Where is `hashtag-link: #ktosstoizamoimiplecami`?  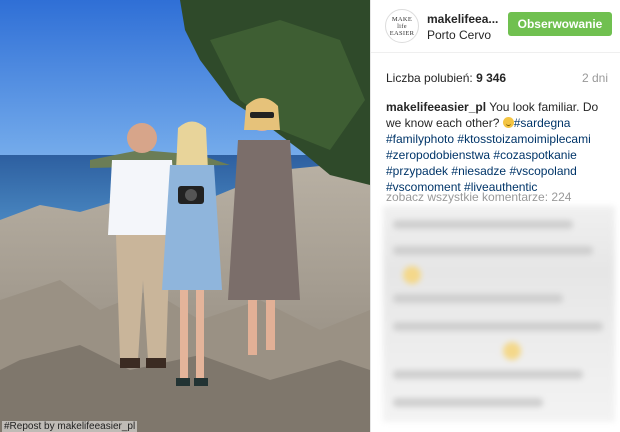
hashtag-link: #ktosstoizamoimiplecami is located at coordinates (523, 139).